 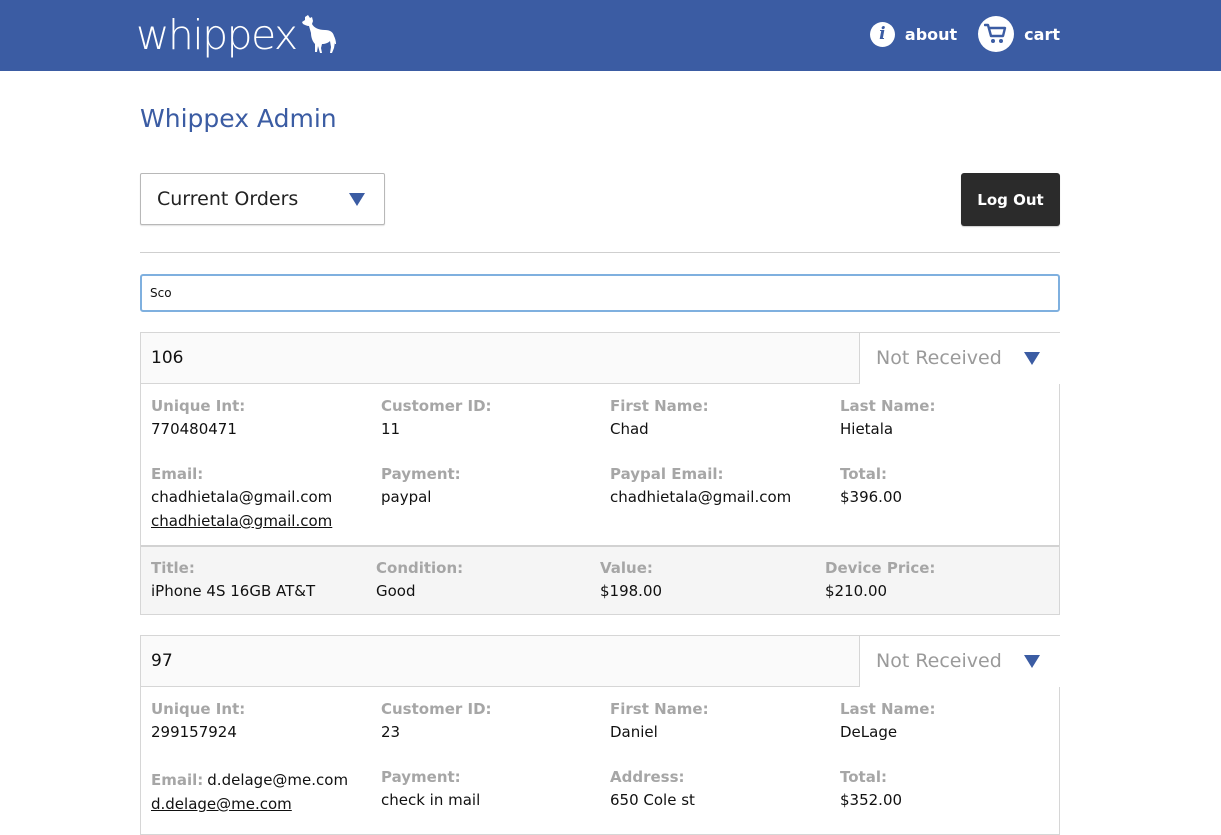 I want to click on order-id: 106, so click(x=167, y=358).